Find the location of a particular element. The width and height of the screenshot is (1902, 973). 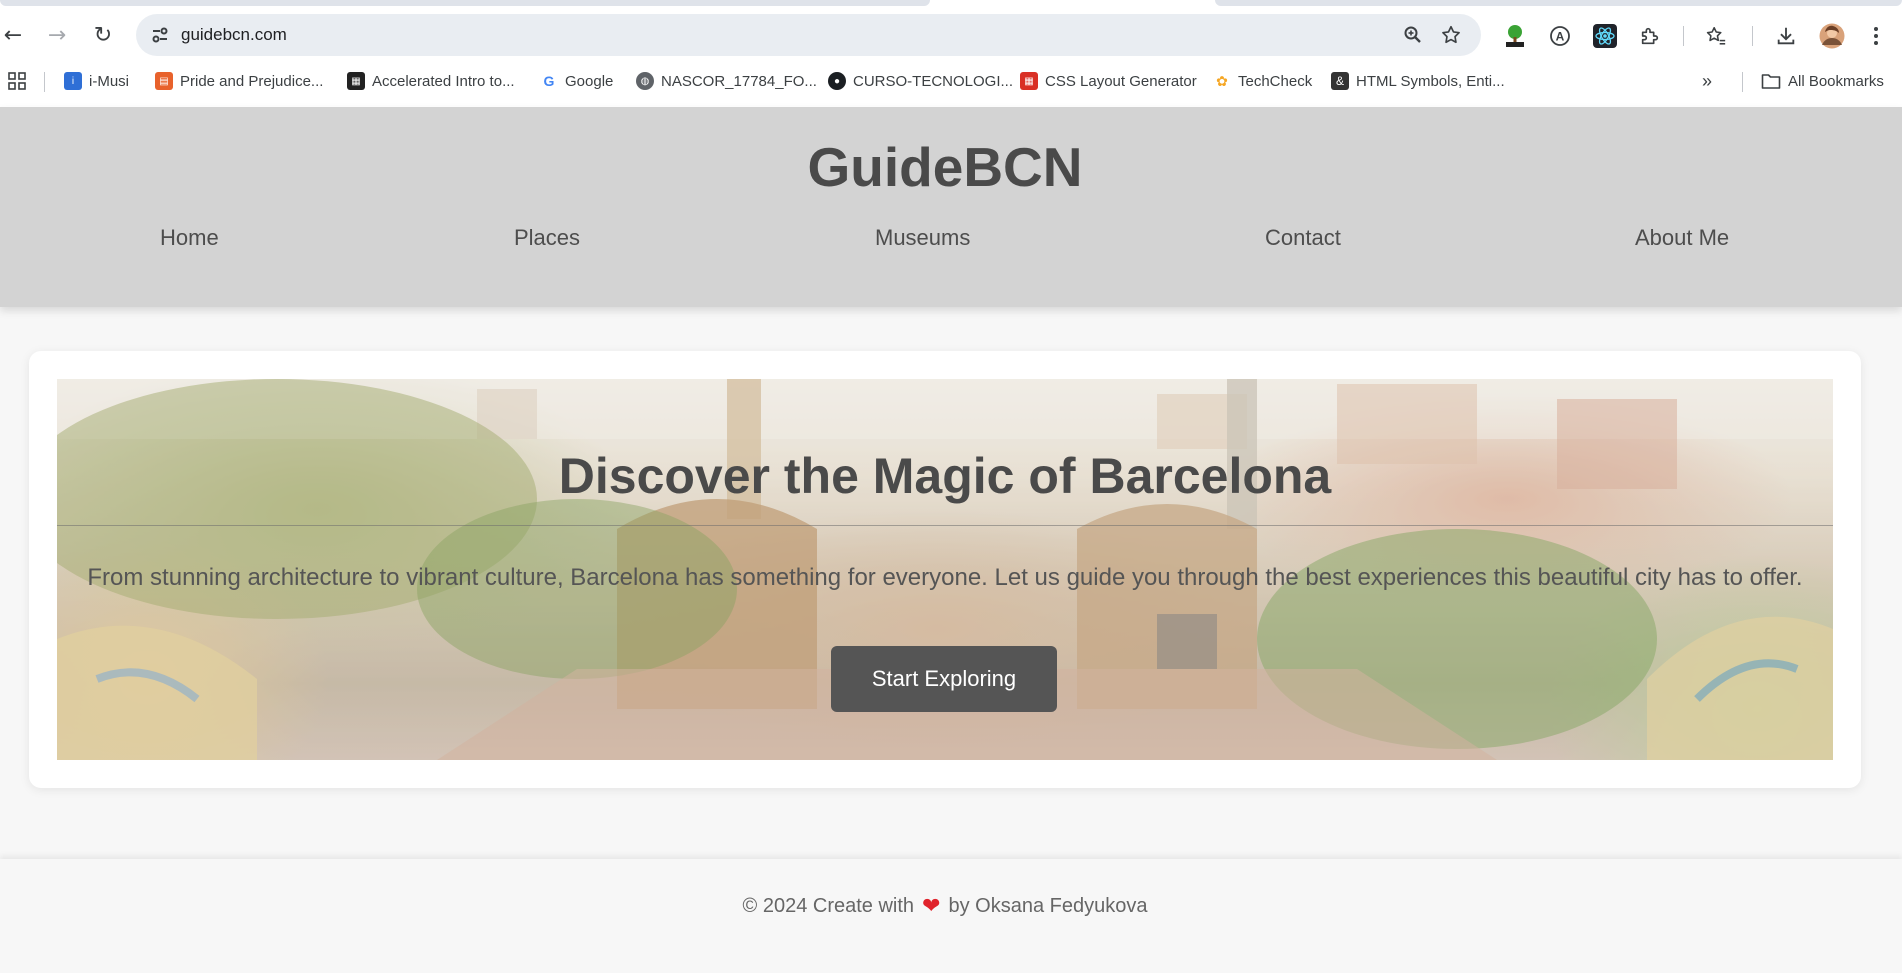

zoom-icon is located at coordinates (1412, 34).